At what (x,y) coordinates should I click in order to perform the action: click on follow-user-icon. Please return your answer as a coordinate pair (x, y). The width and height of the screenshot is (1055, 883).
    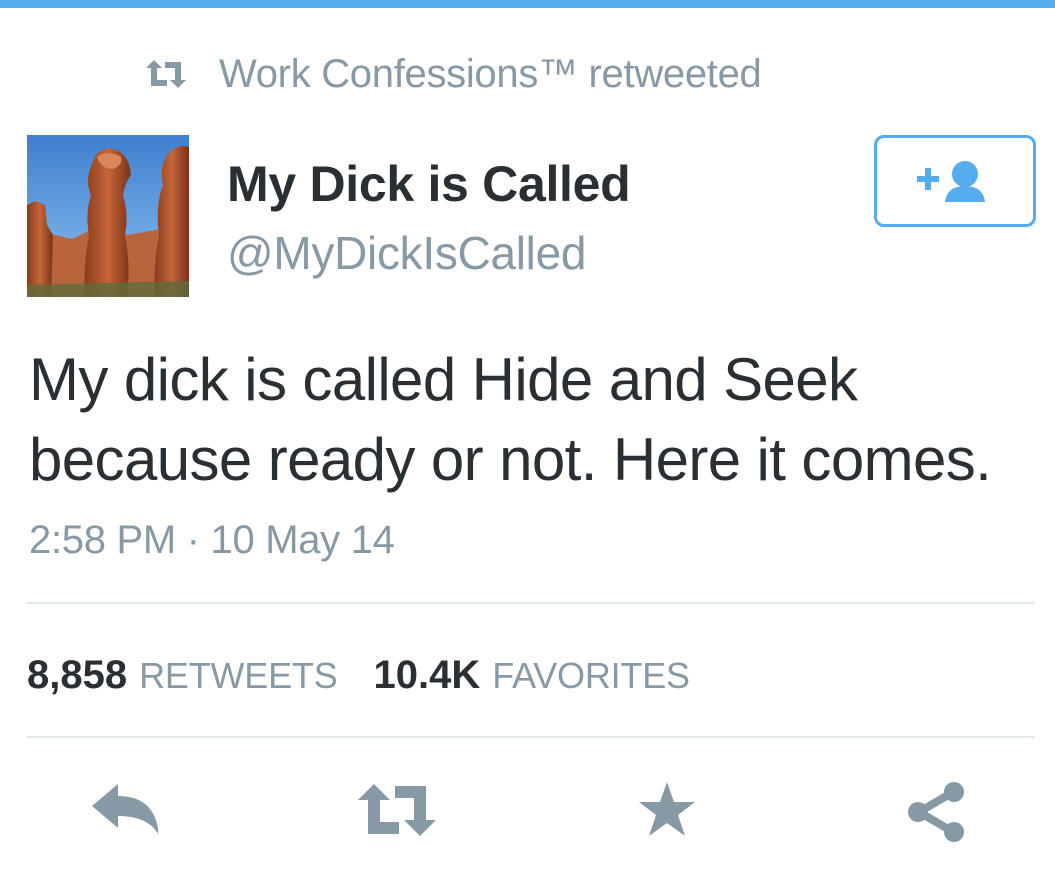
    Looking at the image, I should click on (951, 181).